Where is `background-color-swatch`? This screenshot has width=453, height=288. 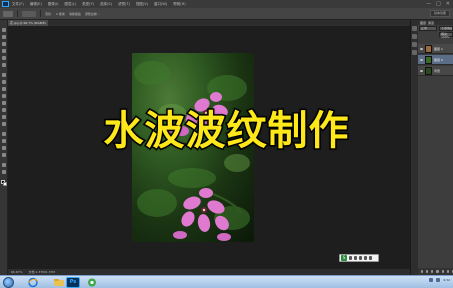 background-color-swatch is located at coordinates (5, 184).